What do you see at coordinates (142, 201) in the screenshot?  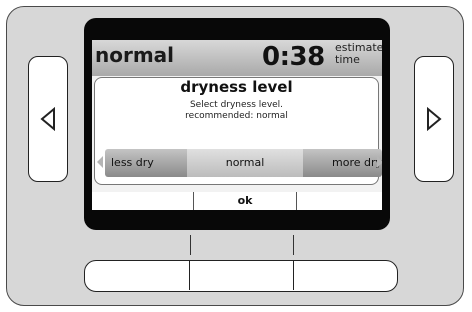 I see `softkey-label-left` at bounding box center [142, 201].